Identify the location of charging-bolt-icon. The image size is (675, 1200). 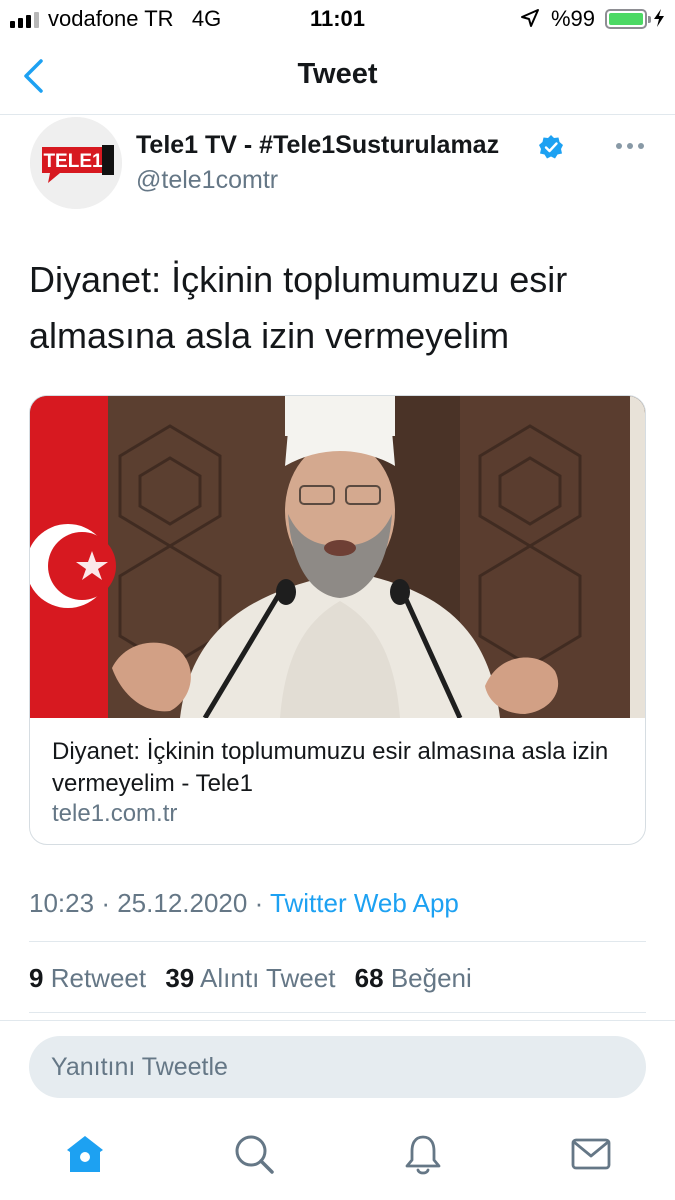
(659, 18).